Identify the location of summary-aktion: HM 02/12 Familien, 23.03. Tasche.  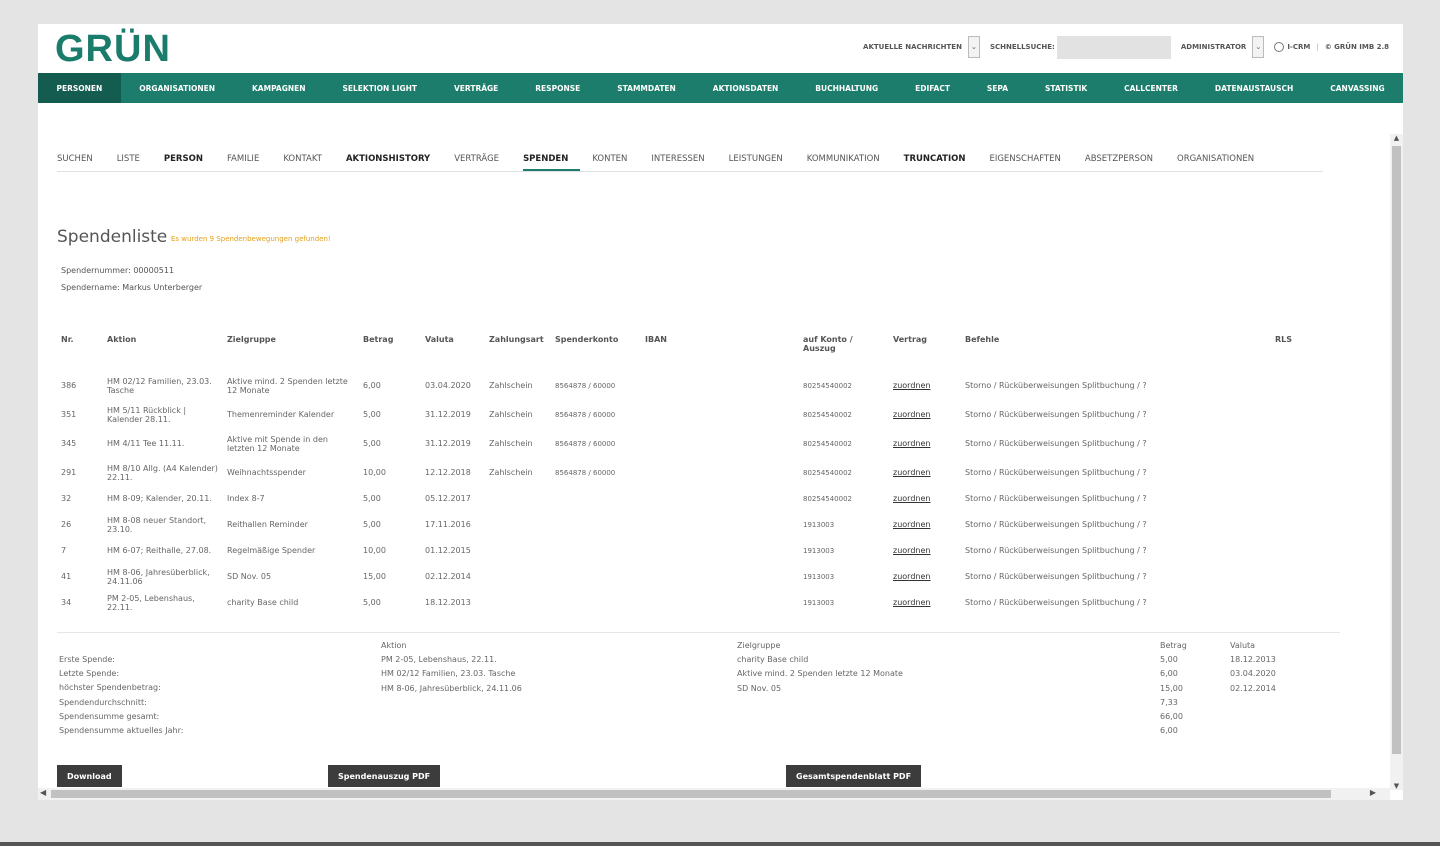
(448, 674).